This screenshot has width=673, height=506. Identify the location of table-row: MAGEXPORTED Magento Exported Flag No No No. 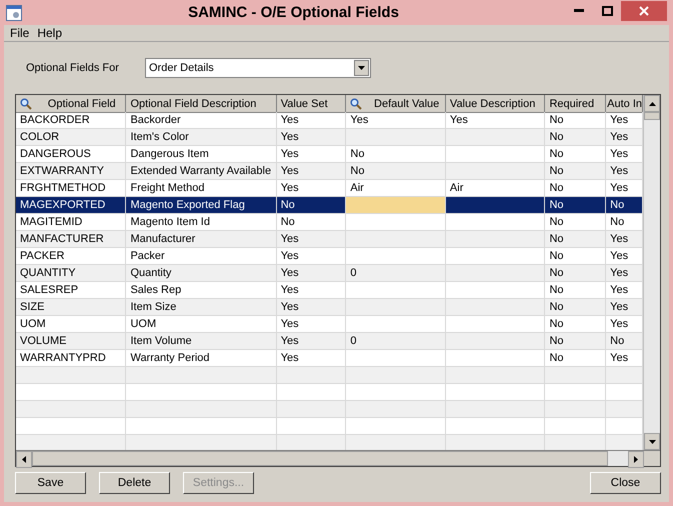
(329, 205).